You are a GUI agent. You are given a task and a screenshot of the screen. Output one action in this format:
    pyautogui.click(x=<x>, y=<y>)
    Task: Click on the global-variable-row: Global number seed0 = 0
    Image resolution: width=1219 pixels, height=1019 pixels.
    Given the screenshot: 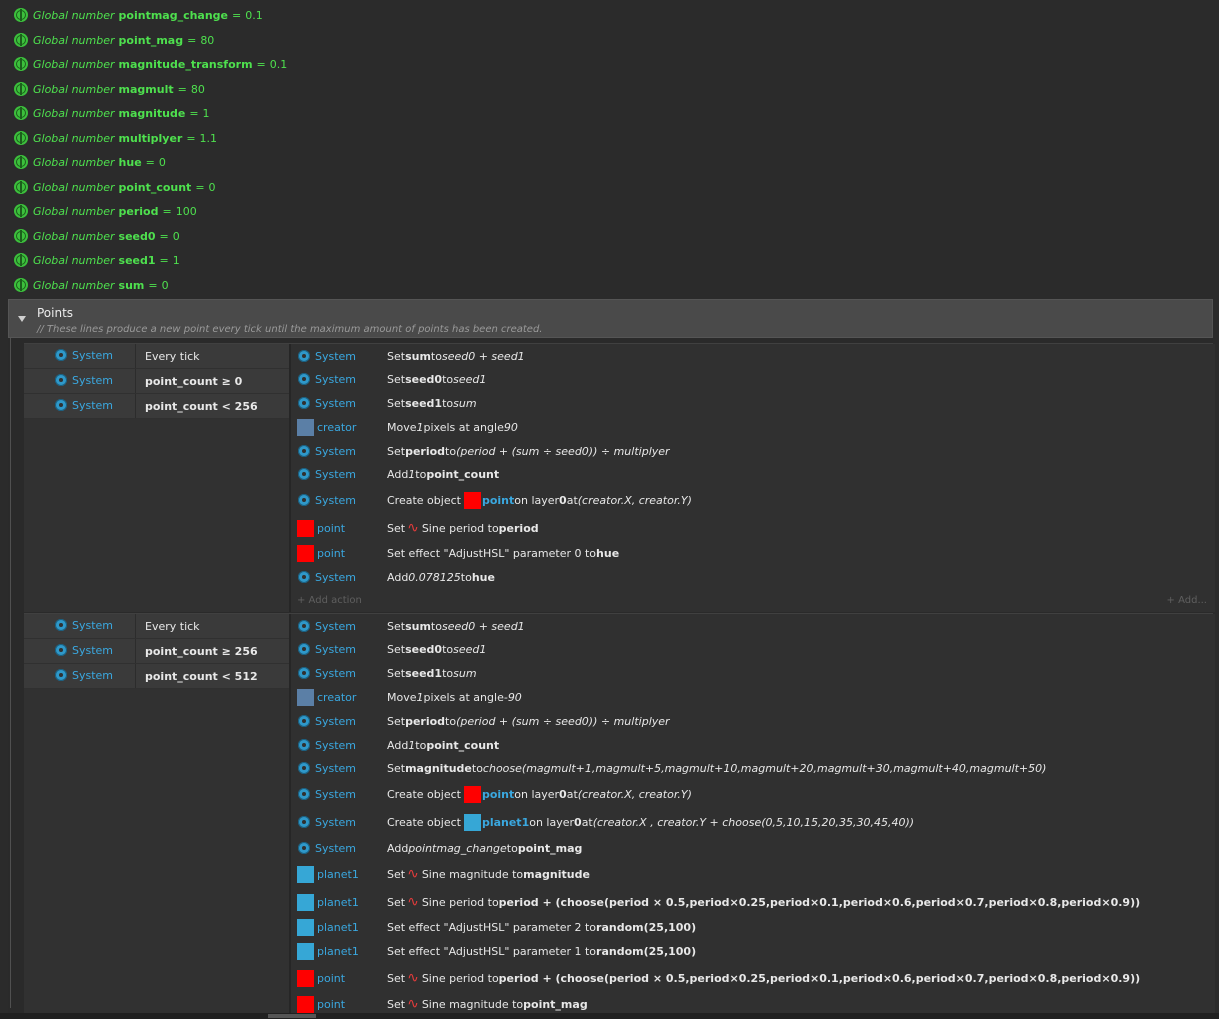 What is the action you would take?
    pyautogui.click(x=97, y=236)
    